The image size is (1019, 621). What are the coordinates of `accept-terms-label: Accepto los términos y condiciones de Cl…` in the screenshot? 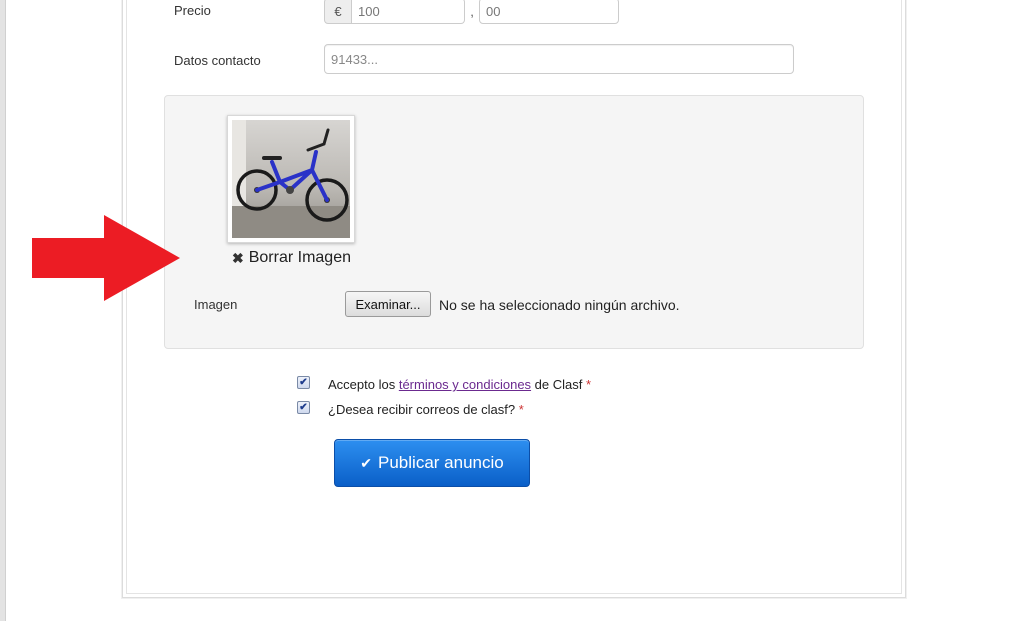 It's located at (459, 384).